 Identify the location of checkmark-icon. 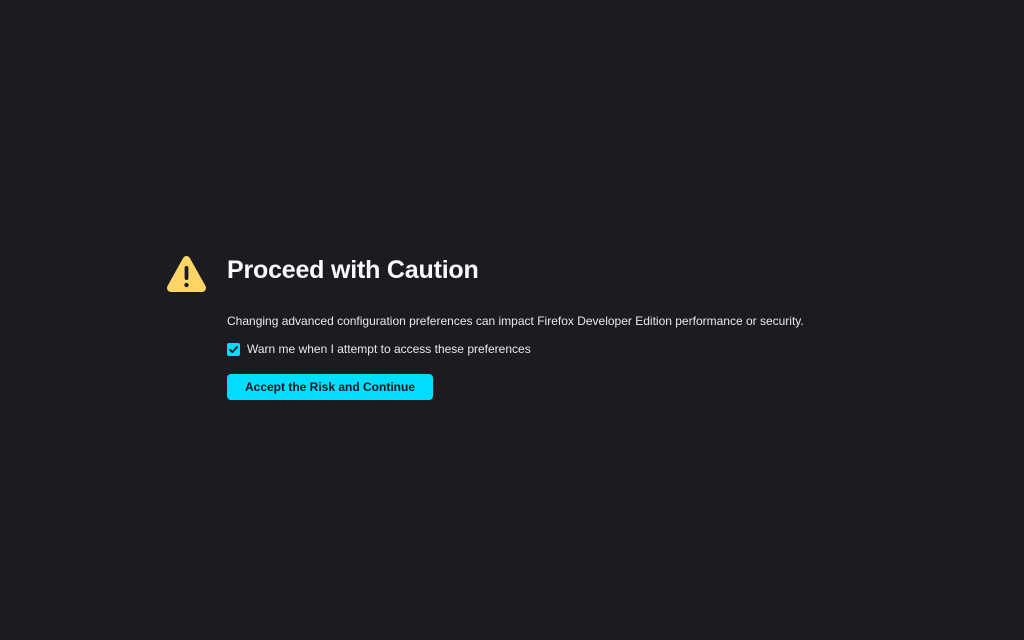
(233, 349).